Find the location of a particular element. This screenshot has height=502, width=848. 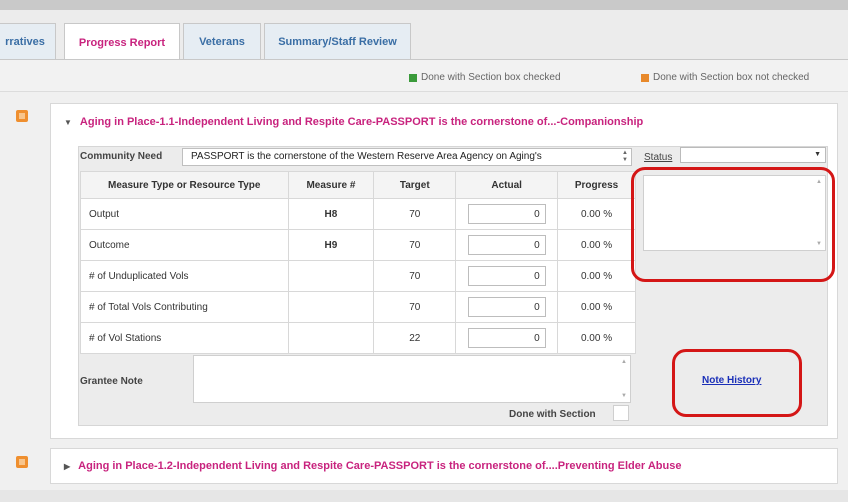

done-with-section-checkbox is located at coordinates (621, 413).